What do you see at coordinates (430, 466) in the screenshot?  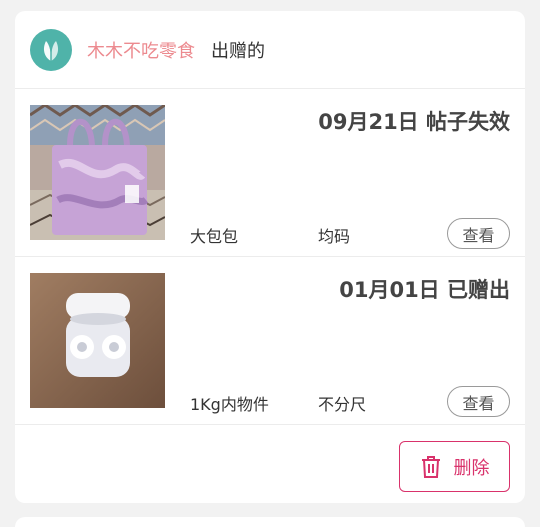 I see `trash-icon` at bounding box center [430, 466].